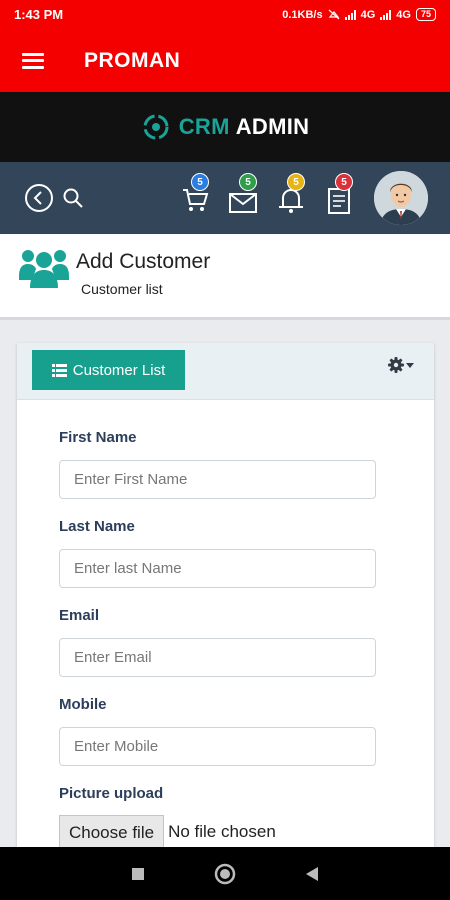  I want to click on triangle-back-icon, so click(311, 873).